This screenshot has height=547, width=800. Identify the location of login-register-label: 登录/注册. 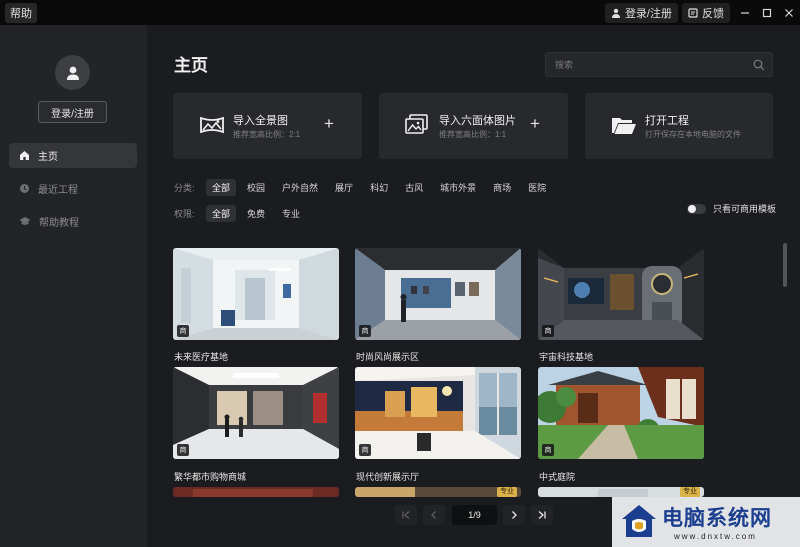
(648, 13).